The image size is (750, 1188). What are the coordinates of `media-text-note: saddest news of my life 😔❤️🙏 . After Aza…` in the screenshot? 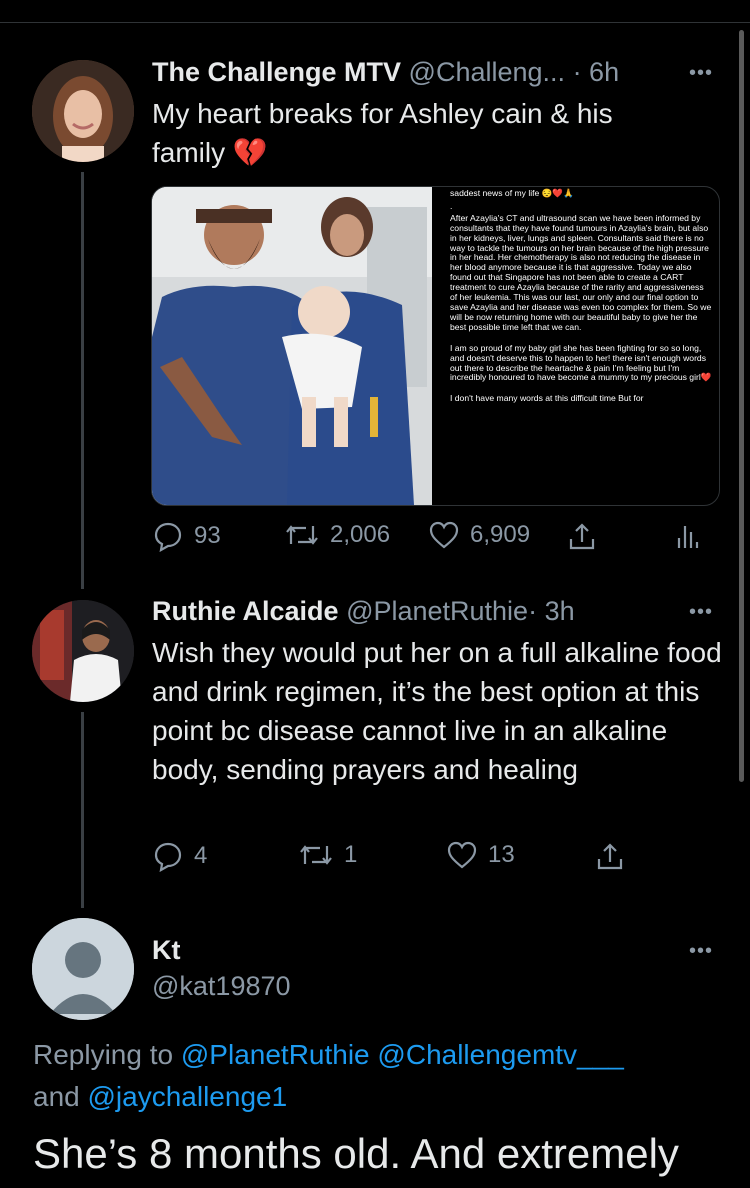 It's located at (581, 346).